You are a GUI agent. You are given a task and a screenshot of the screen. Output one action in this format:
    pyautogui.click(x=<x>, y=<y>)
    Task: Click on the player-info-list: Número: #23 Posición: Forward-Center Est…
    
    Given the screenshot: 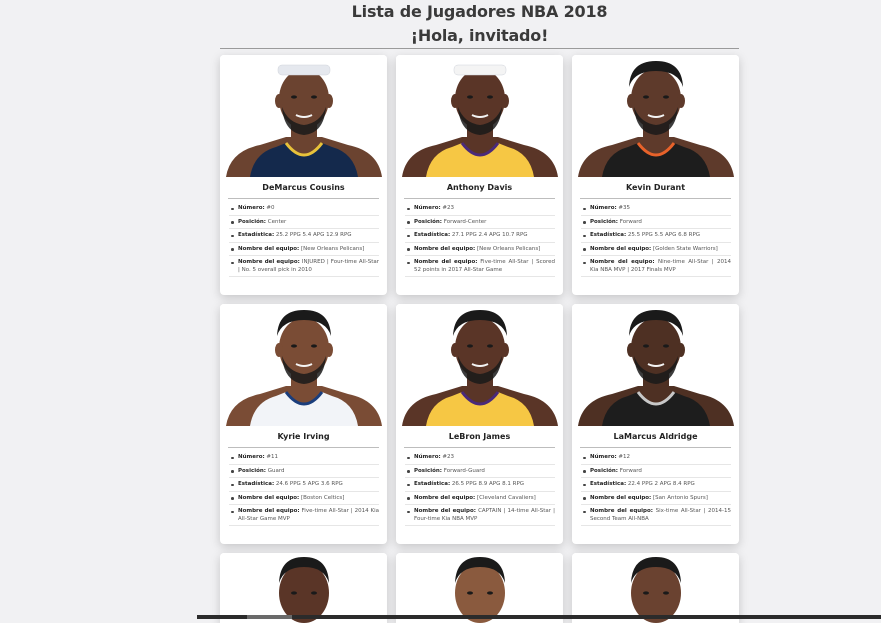 What is the action you would take?
    pyautogui.click(x=480, y=242)
    